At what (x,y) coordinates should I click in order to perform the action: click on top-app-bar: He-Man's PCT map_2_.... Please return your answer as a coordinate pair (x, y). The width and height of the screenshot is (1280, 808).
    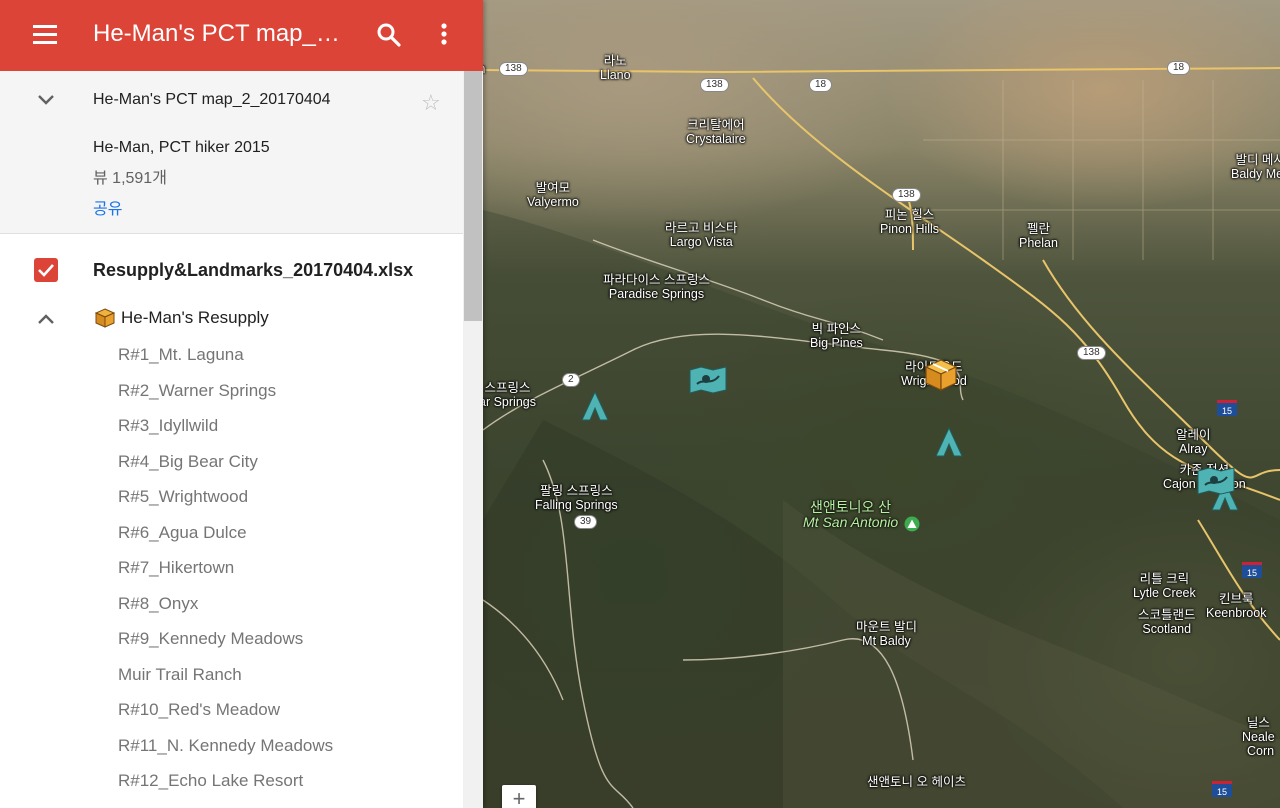
    Looking at the image, I should click on (241, 35).